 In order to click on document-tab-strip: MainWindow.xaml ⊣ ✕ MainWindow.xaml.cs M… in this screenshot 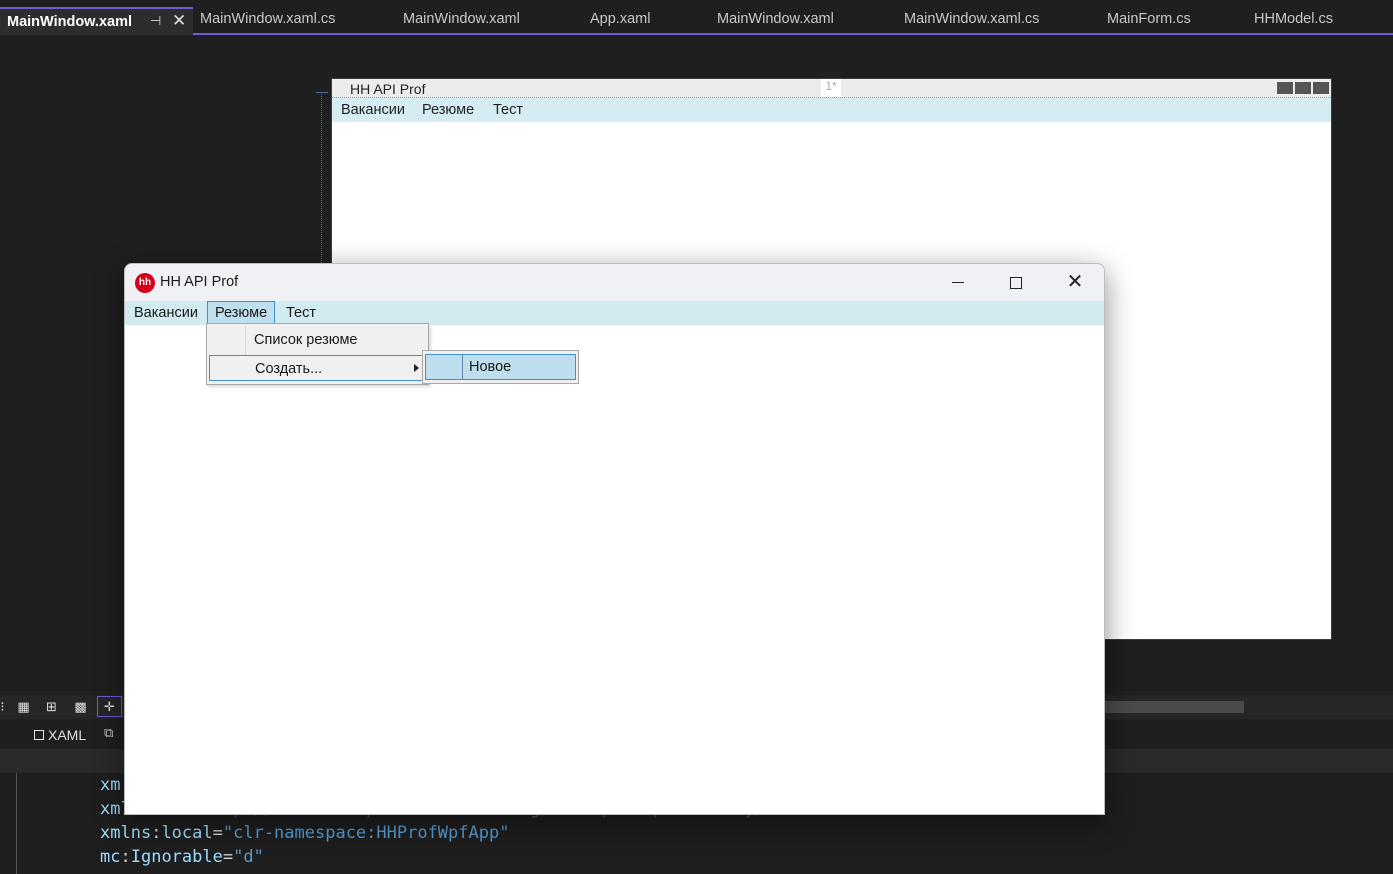, I will do `click(696, 17)`.